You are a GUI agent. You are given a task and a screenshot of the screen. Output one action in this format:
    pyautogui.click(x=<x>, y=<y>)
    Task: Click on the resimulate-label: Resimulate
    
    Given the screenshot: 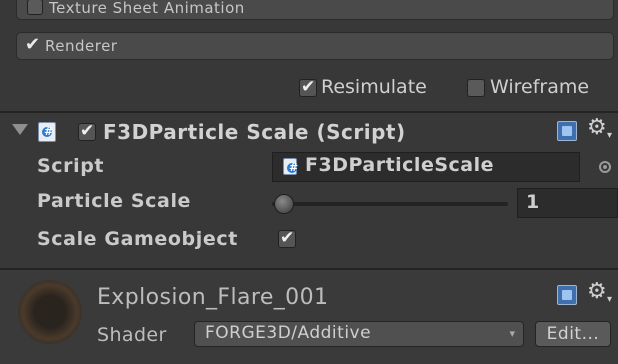 What is the action you would take?
    pyautogui.click(x=374, y=87)
    